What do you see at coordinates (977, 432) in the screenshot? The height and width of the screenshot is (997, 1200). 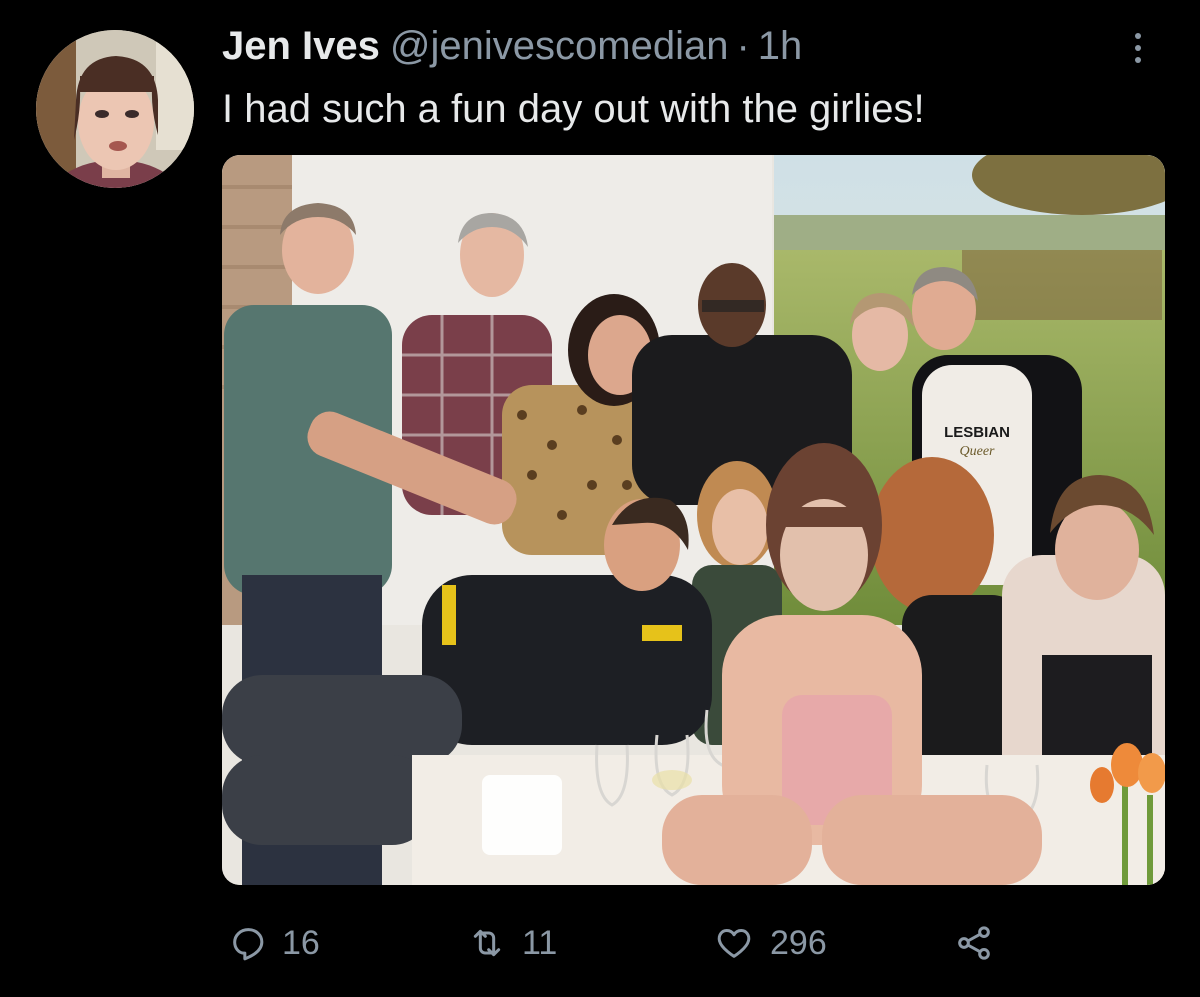 I see `shirt-text-line1: LESBIAN` at bounding box center [977, 432].